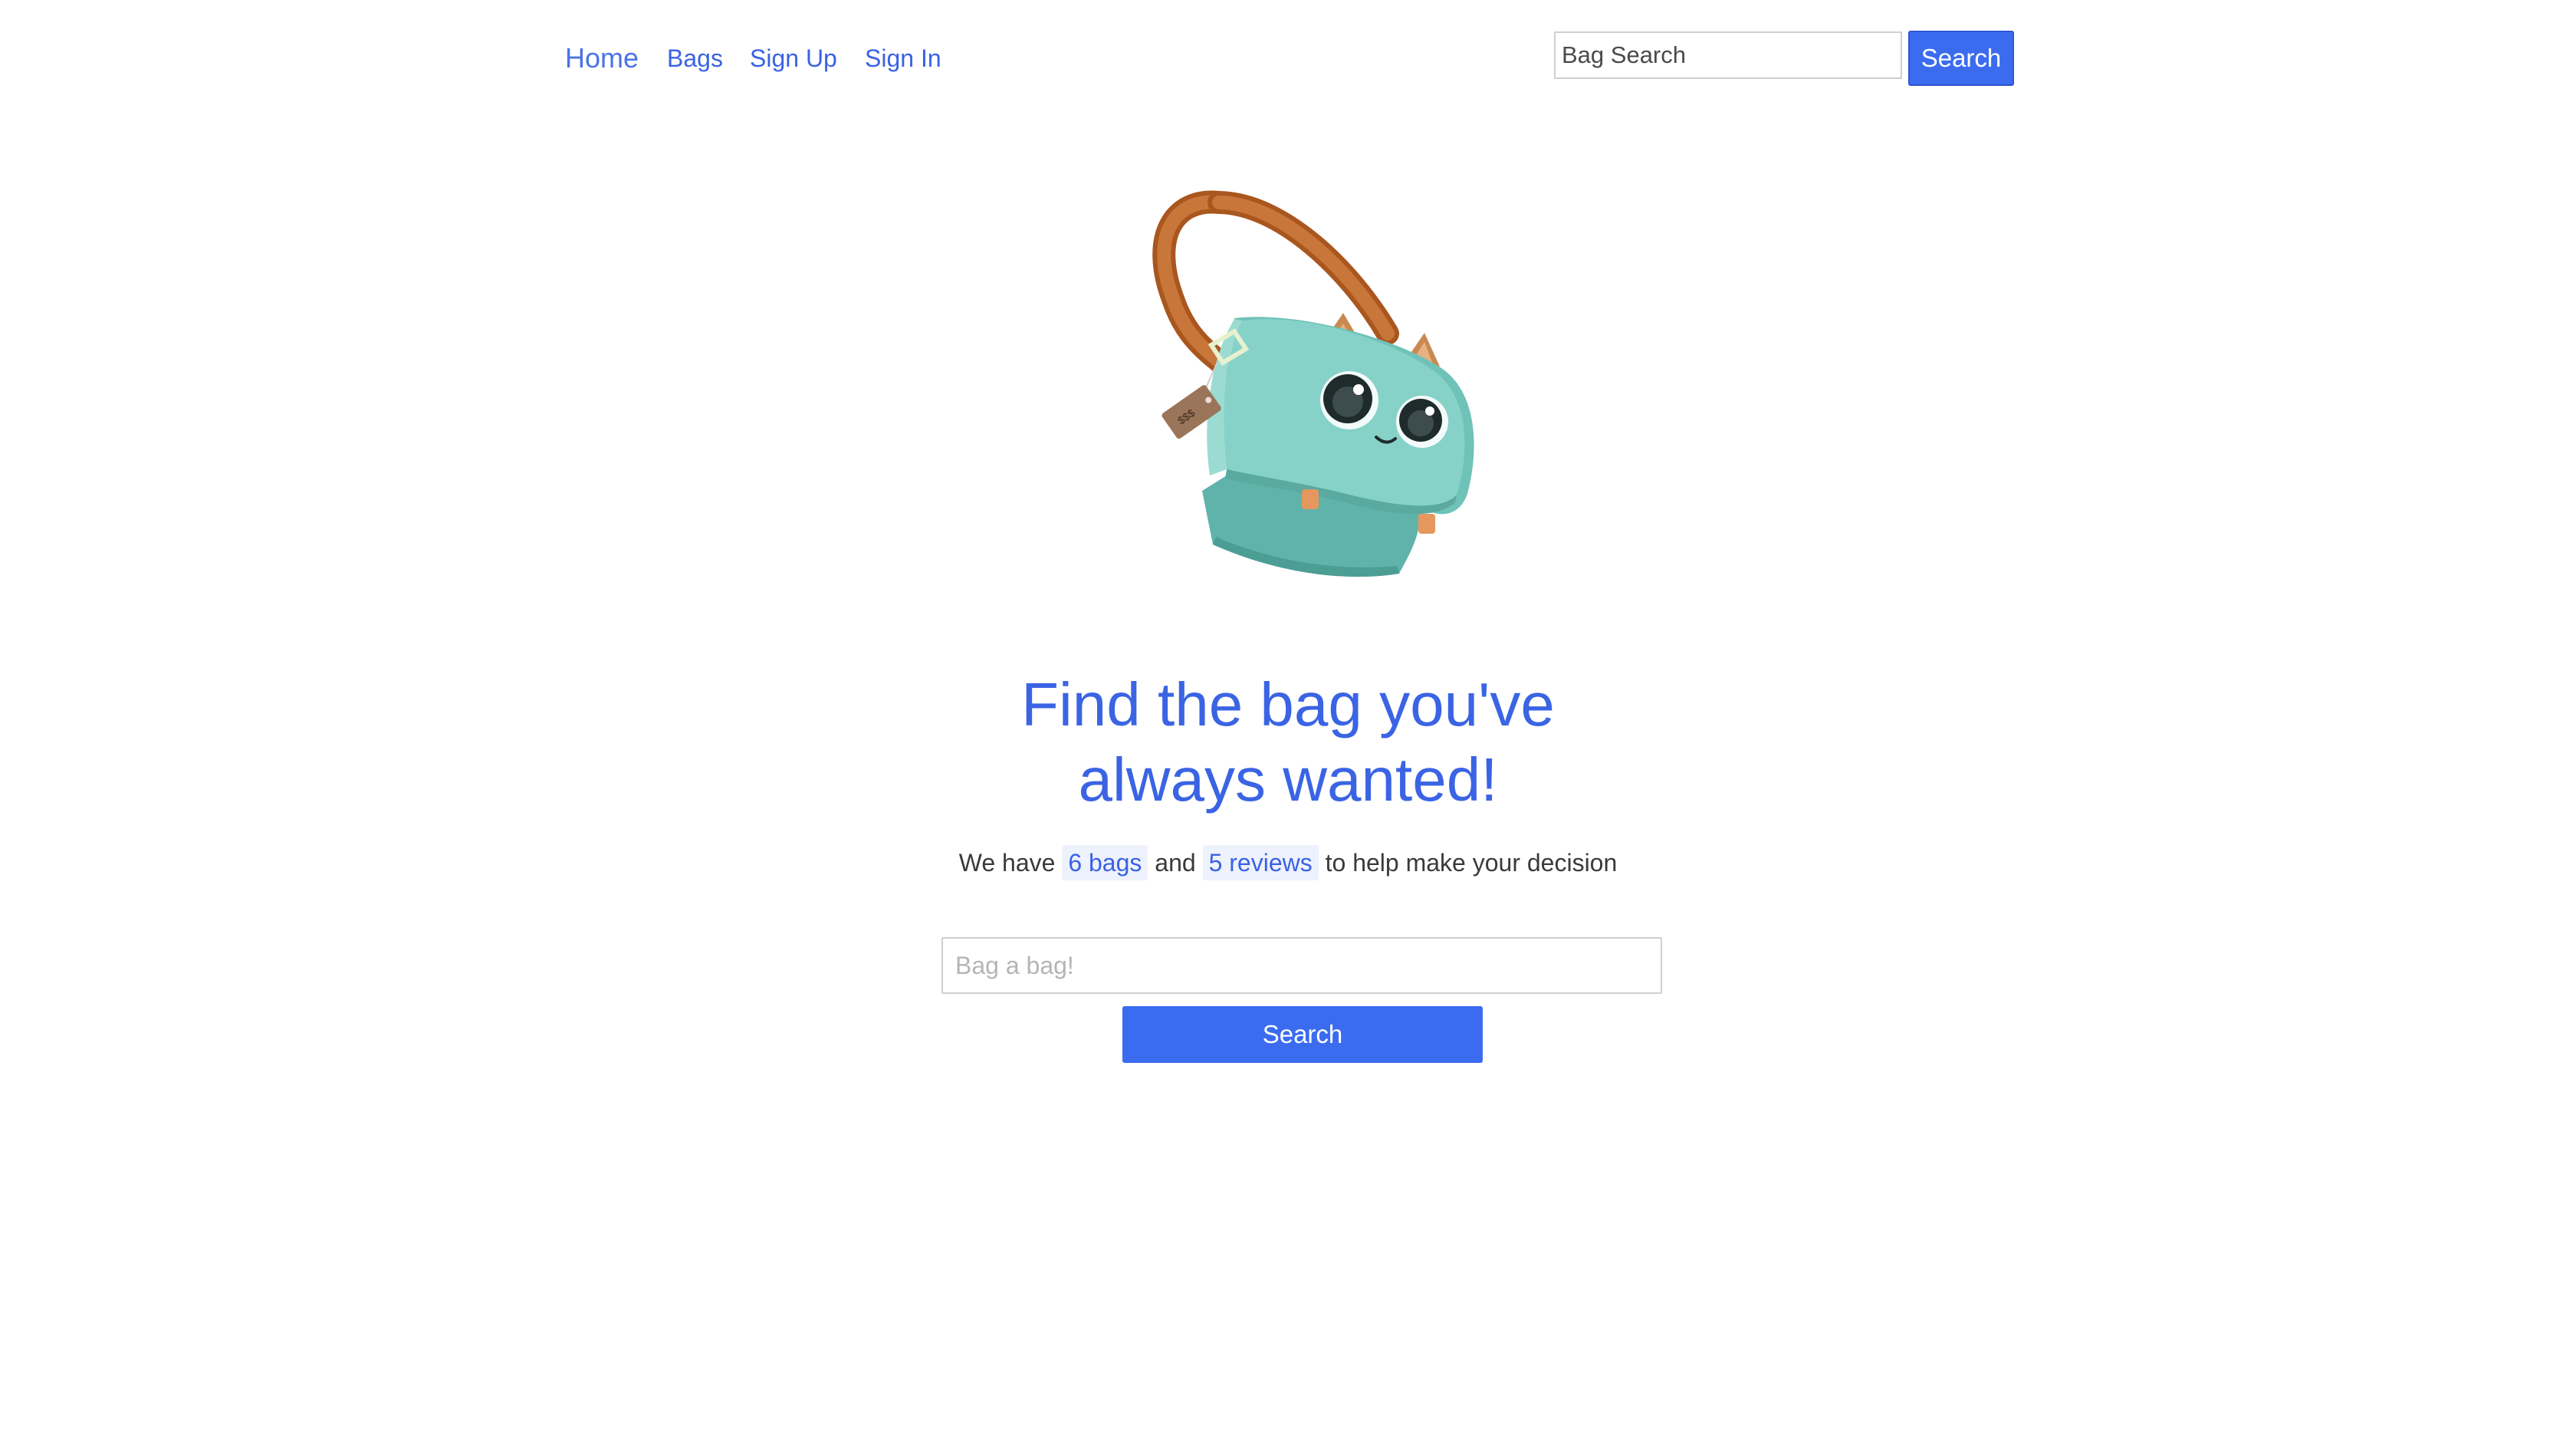  I want to click on nav-link-bags: Bags, so click(695, 58).